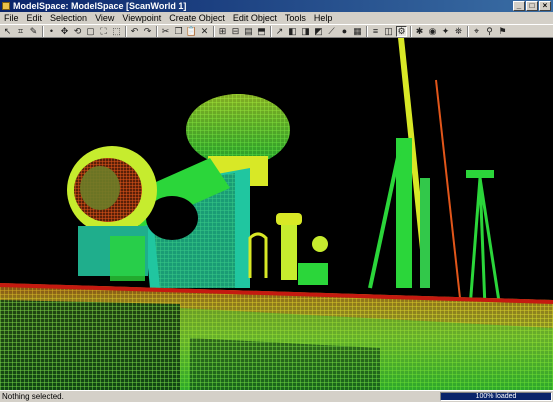 This screenshot has width=553, height=402. Describe the element at coordinates (475, 243) in the screenshot. I see `tripod-leg-a` at that location.